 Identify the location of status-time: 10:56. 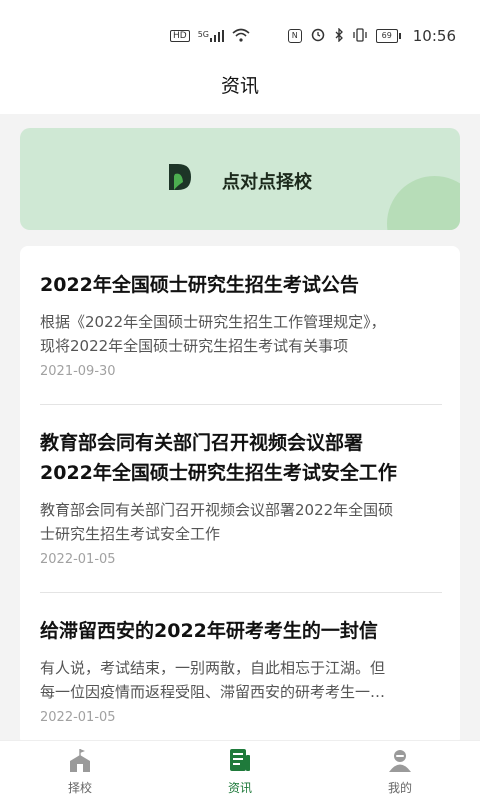
(434, 36).